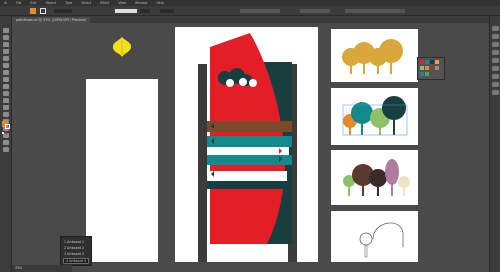  Describe the element at coordinates (63, 11) in the screenshot. I see `stroke-weight-field` at that location.